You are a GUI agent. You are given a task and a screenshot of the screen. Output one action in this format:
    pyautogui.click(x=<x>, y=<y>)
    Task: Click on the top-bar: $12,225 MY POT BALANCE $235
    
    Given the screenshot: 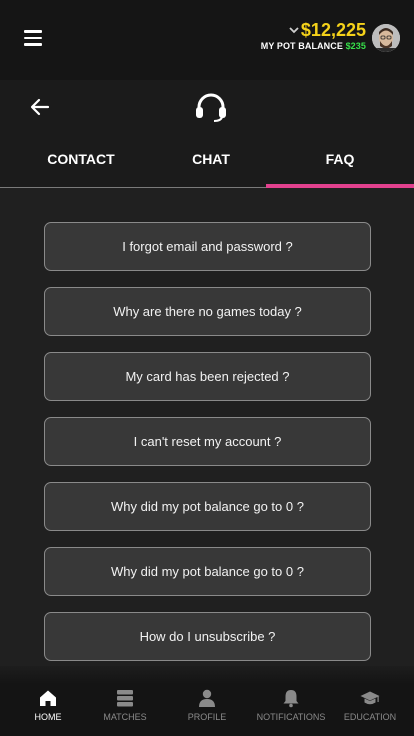 What is the action you would take?
    pyautogui.click(x=207, y=40)
    